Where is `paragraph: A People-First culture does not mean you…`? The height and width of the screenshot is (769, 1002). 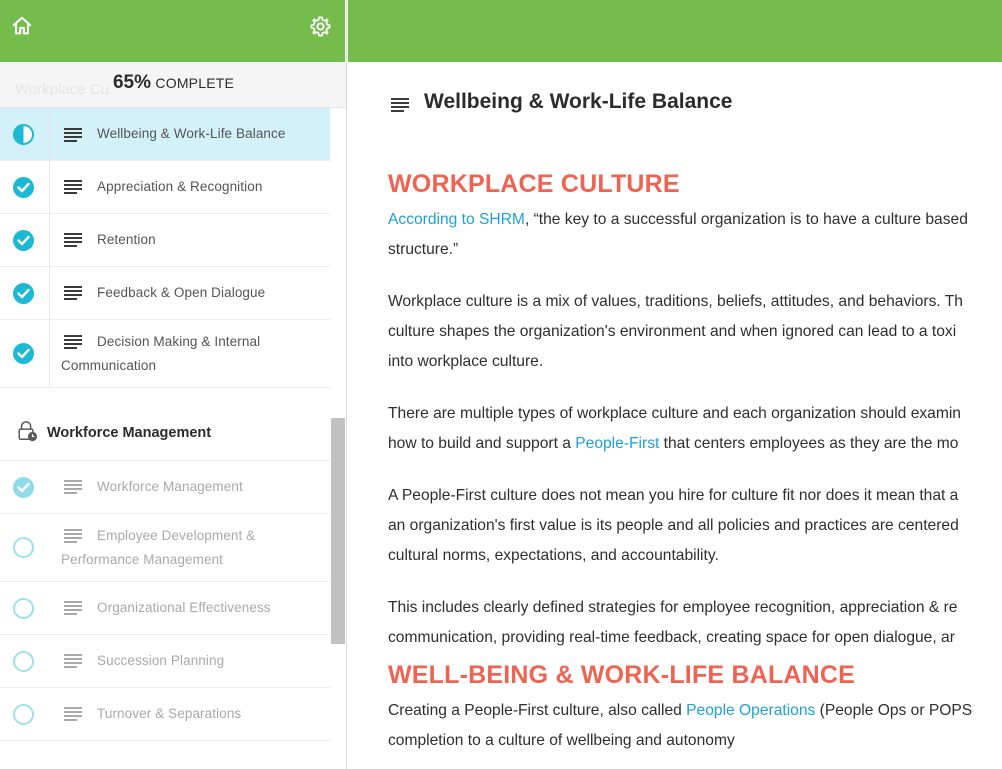 paragraph: A People-First culture does not mean you… is located at coordinates (695, 526).